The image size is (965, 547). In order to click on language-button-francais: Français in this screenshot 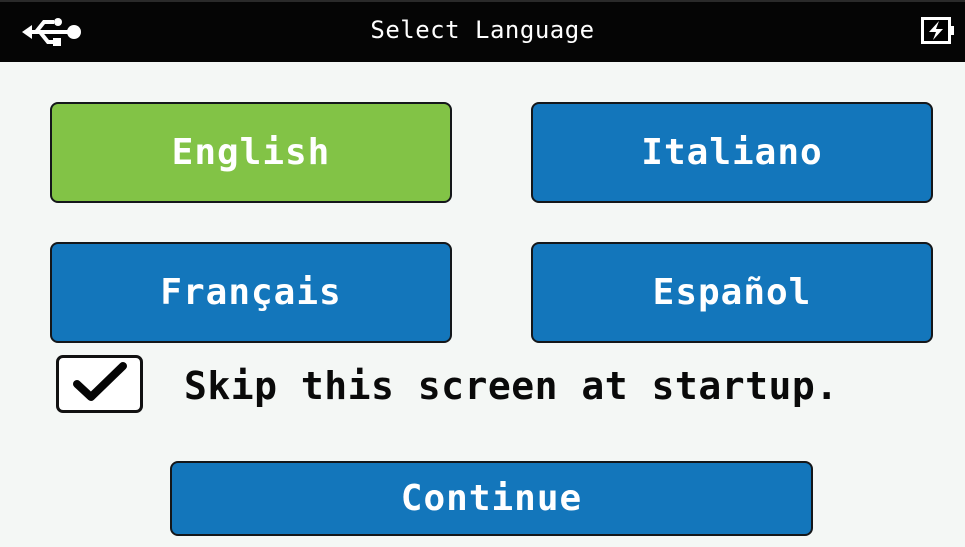, I will do `click(251, 292)`.